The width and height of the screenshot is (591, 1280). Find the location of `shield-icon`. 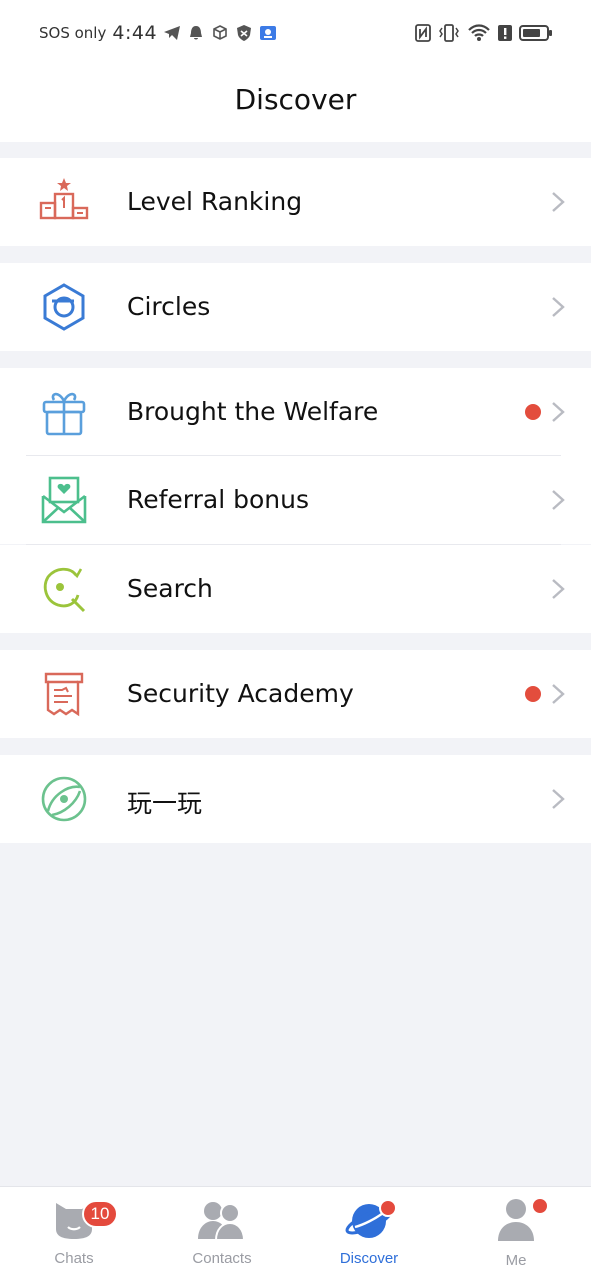

shield-icon is located at coordinates (244, 33).